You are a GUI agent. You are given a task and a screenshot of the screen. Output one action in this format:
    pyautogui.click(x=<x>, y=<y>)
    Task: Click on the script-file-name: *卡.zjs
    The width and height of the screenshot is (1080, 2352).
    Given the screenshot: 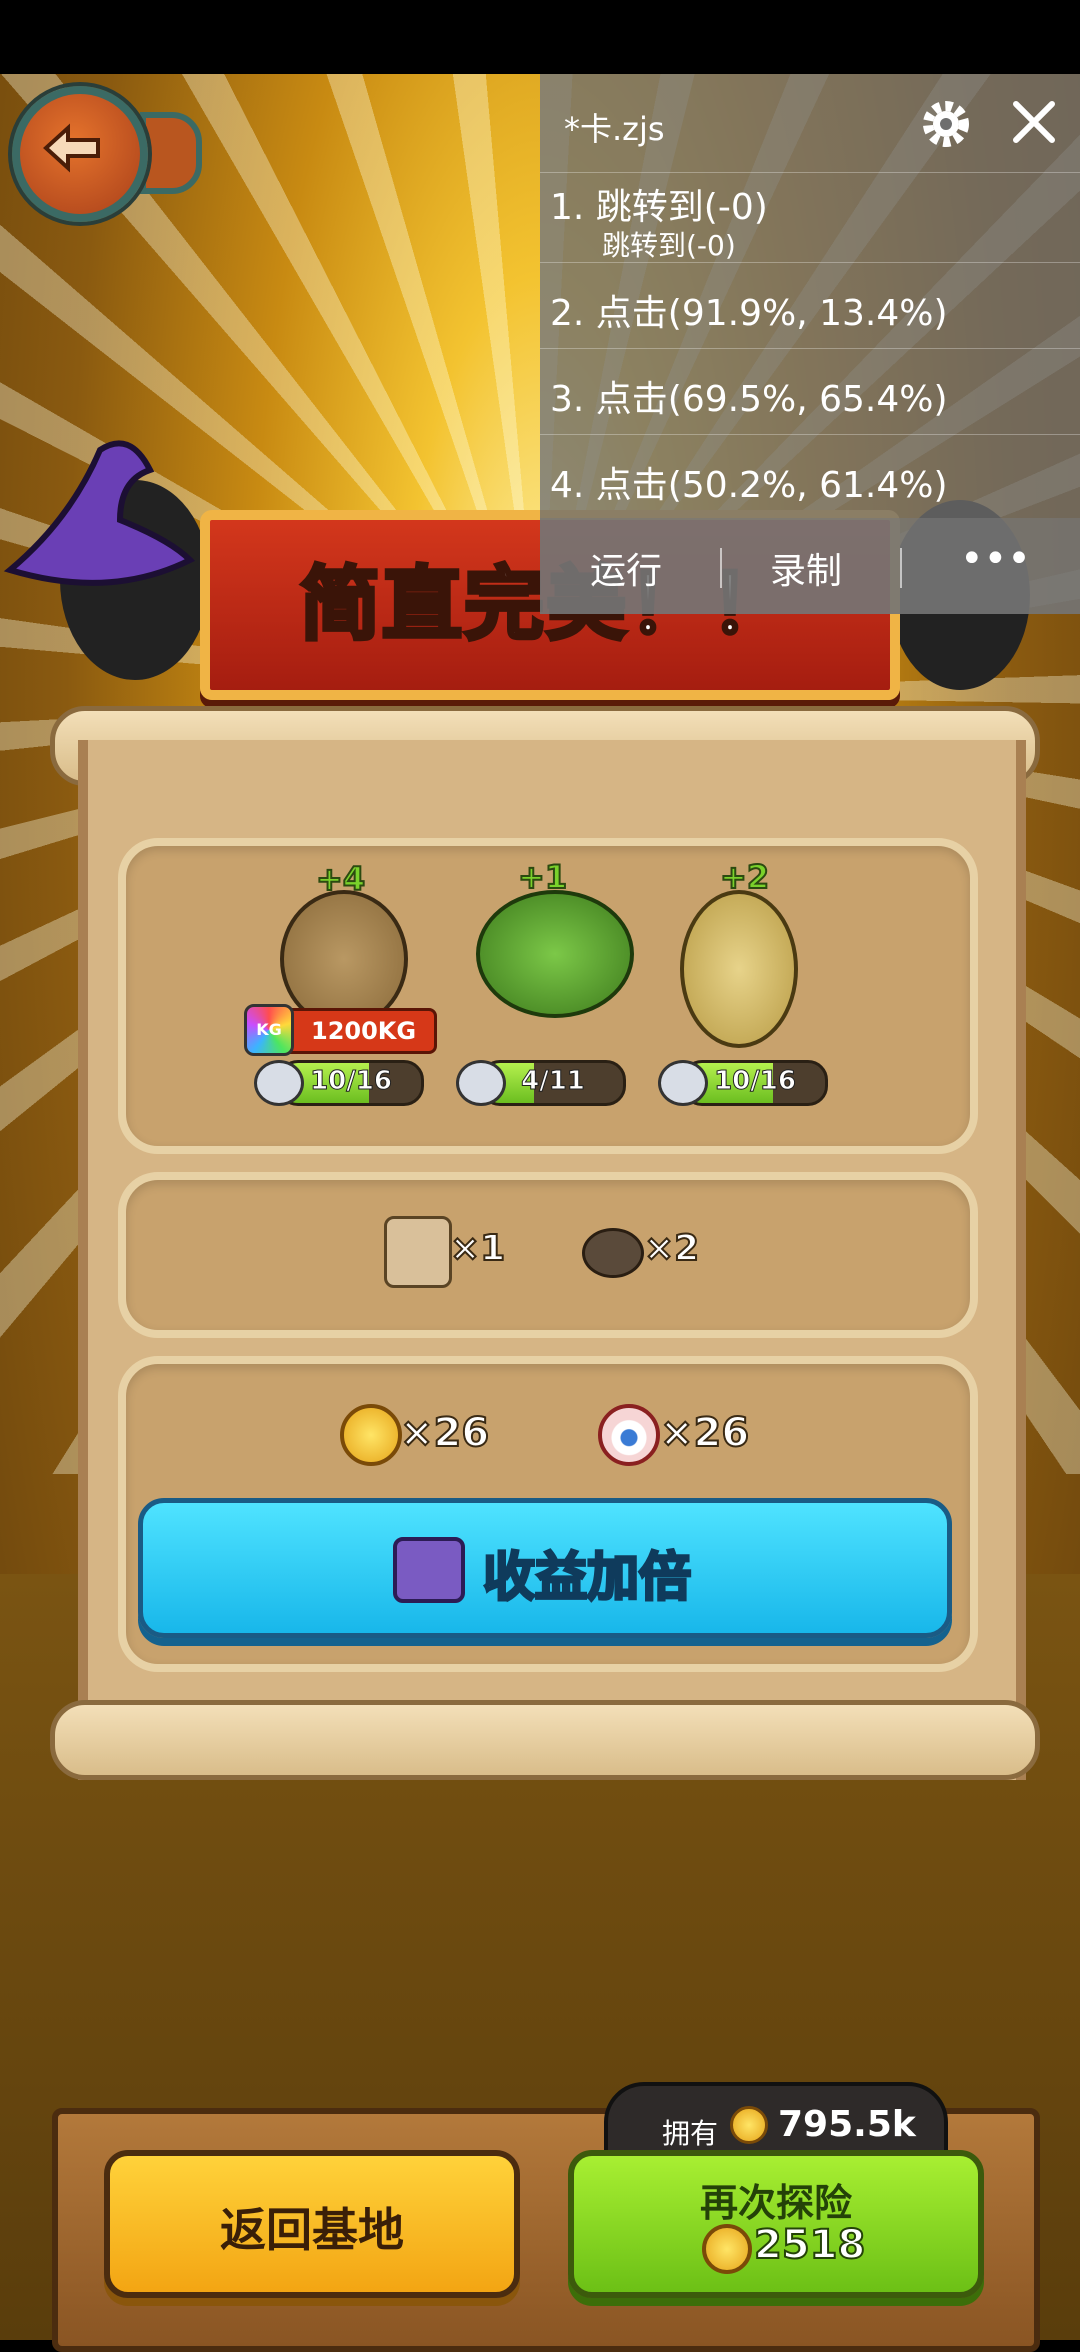 What is the action you would take?
    pyautogui.click(x=614, y=129)
    